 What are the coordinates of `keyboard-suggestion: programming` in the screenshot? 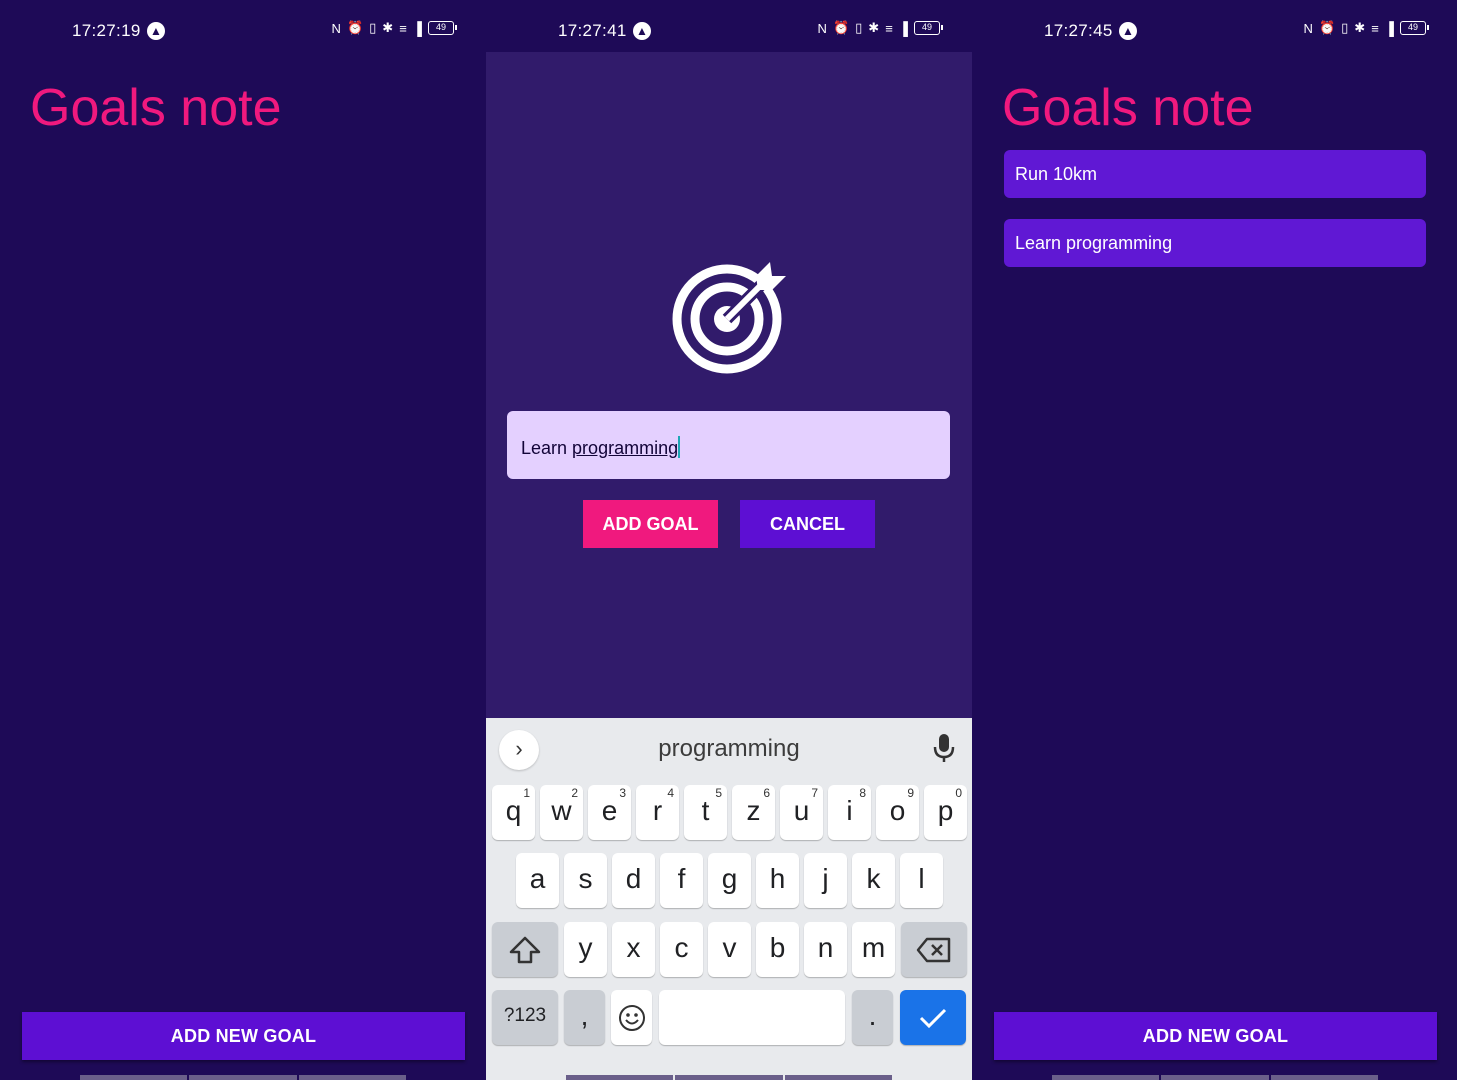 It's located at (729, 749).